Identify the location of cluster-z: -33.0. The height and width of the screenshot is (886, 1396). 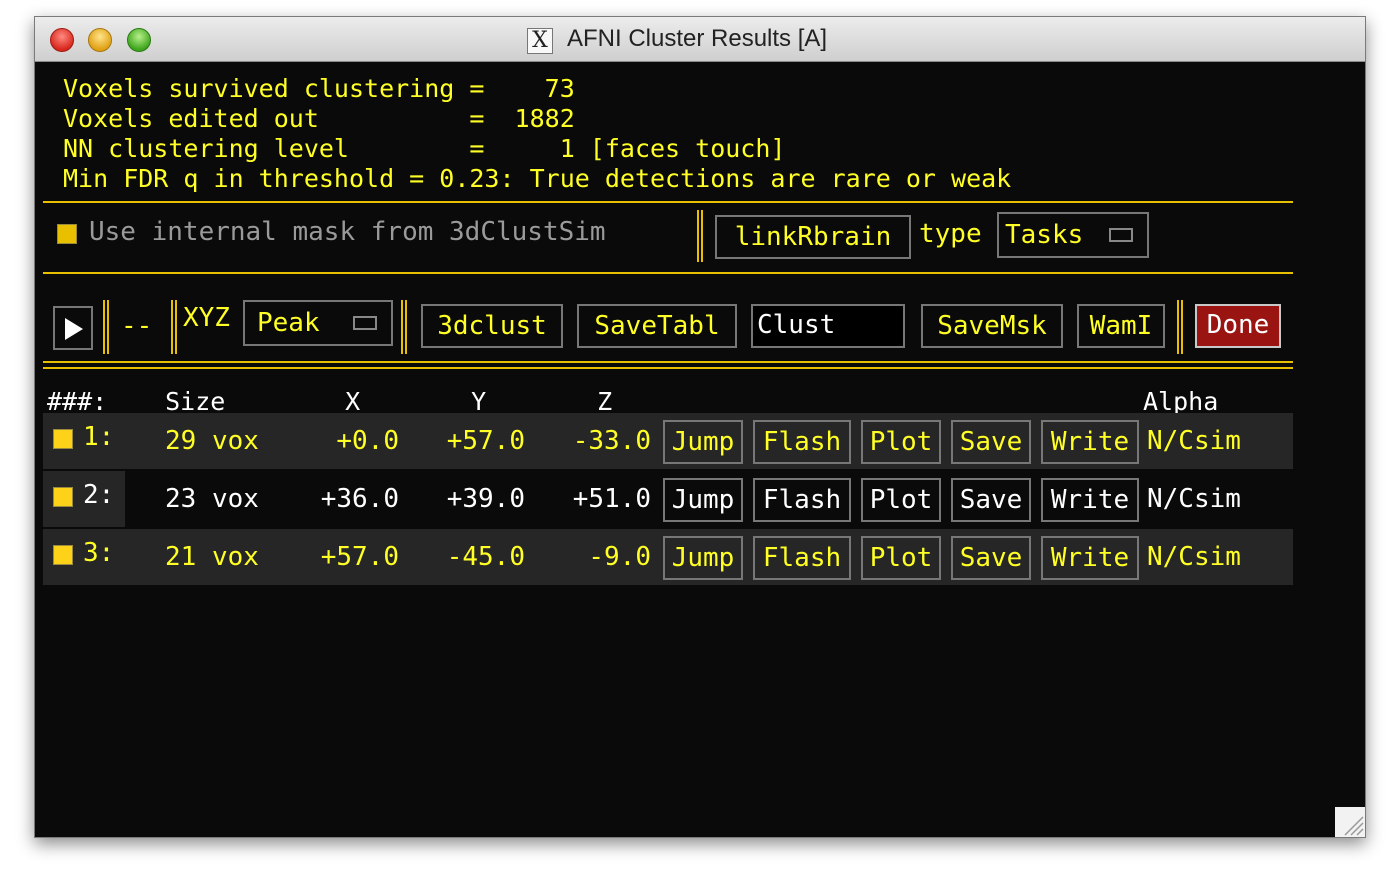
(611, 441).